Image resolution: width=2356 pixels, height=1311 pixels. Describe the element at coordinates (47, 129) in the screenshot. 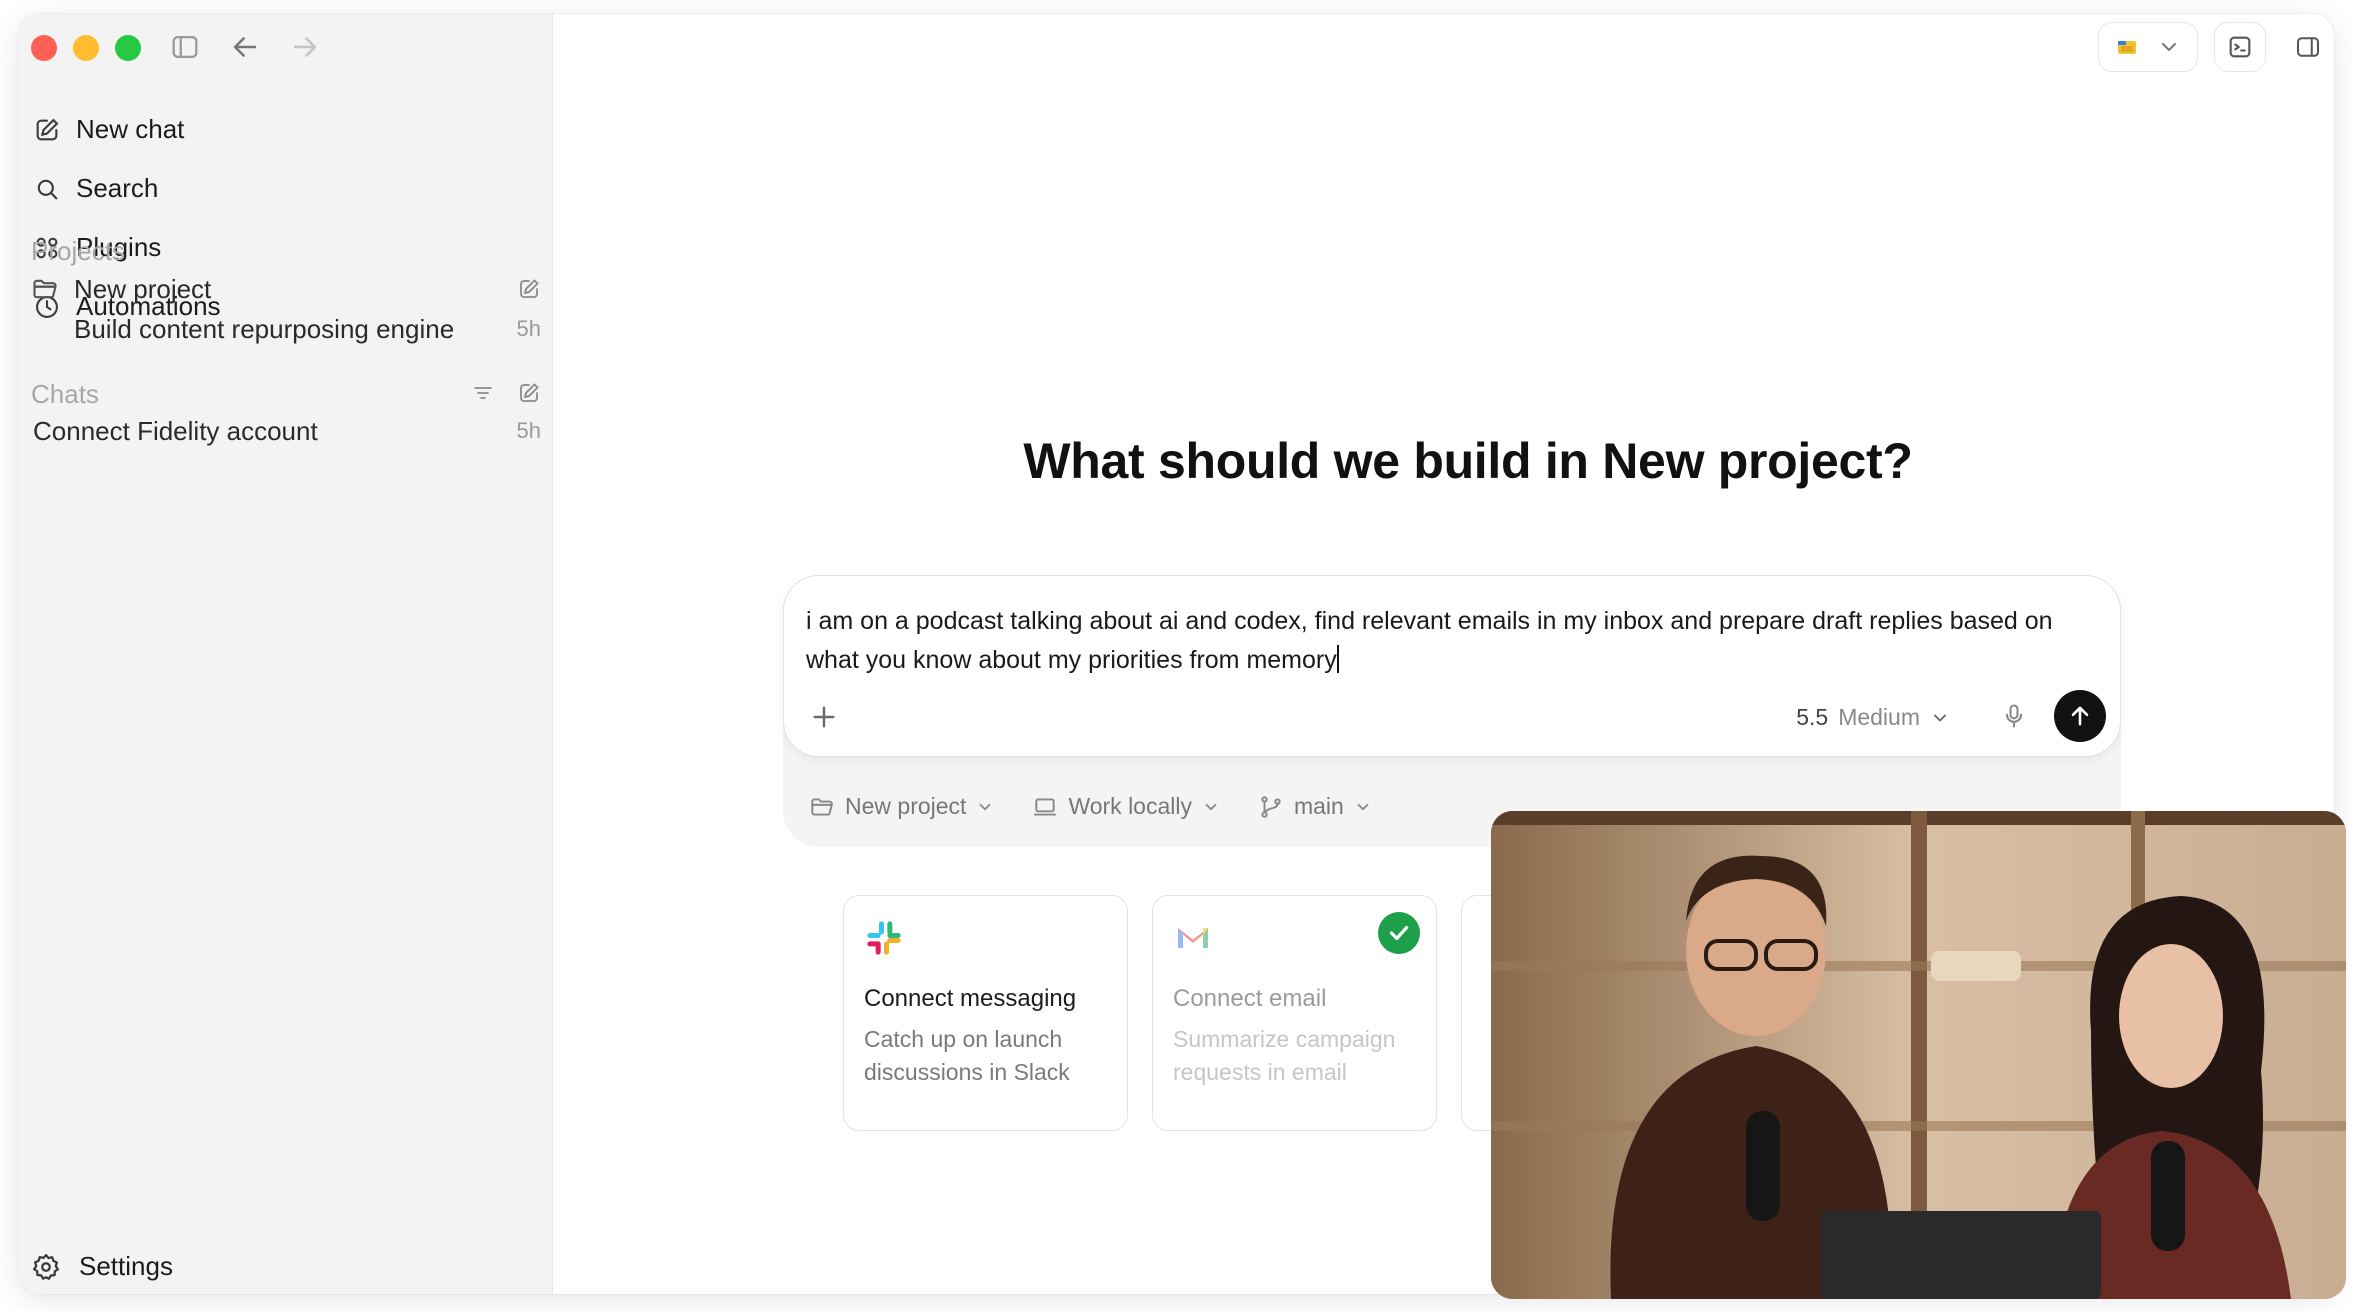

I see `edit-icon` at that location.